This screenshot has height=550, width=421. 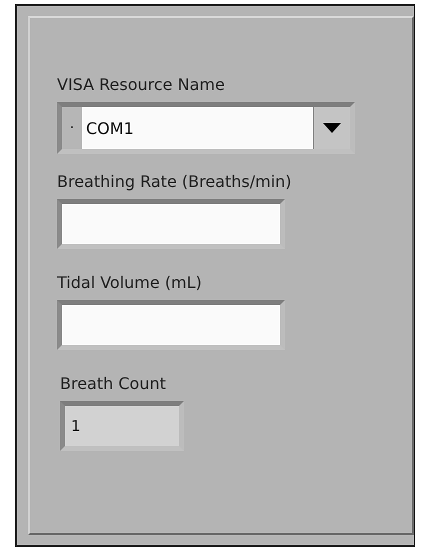 I want to click on field-label: Breathing Rate (Breaths/min), so click(x=174, y=181).